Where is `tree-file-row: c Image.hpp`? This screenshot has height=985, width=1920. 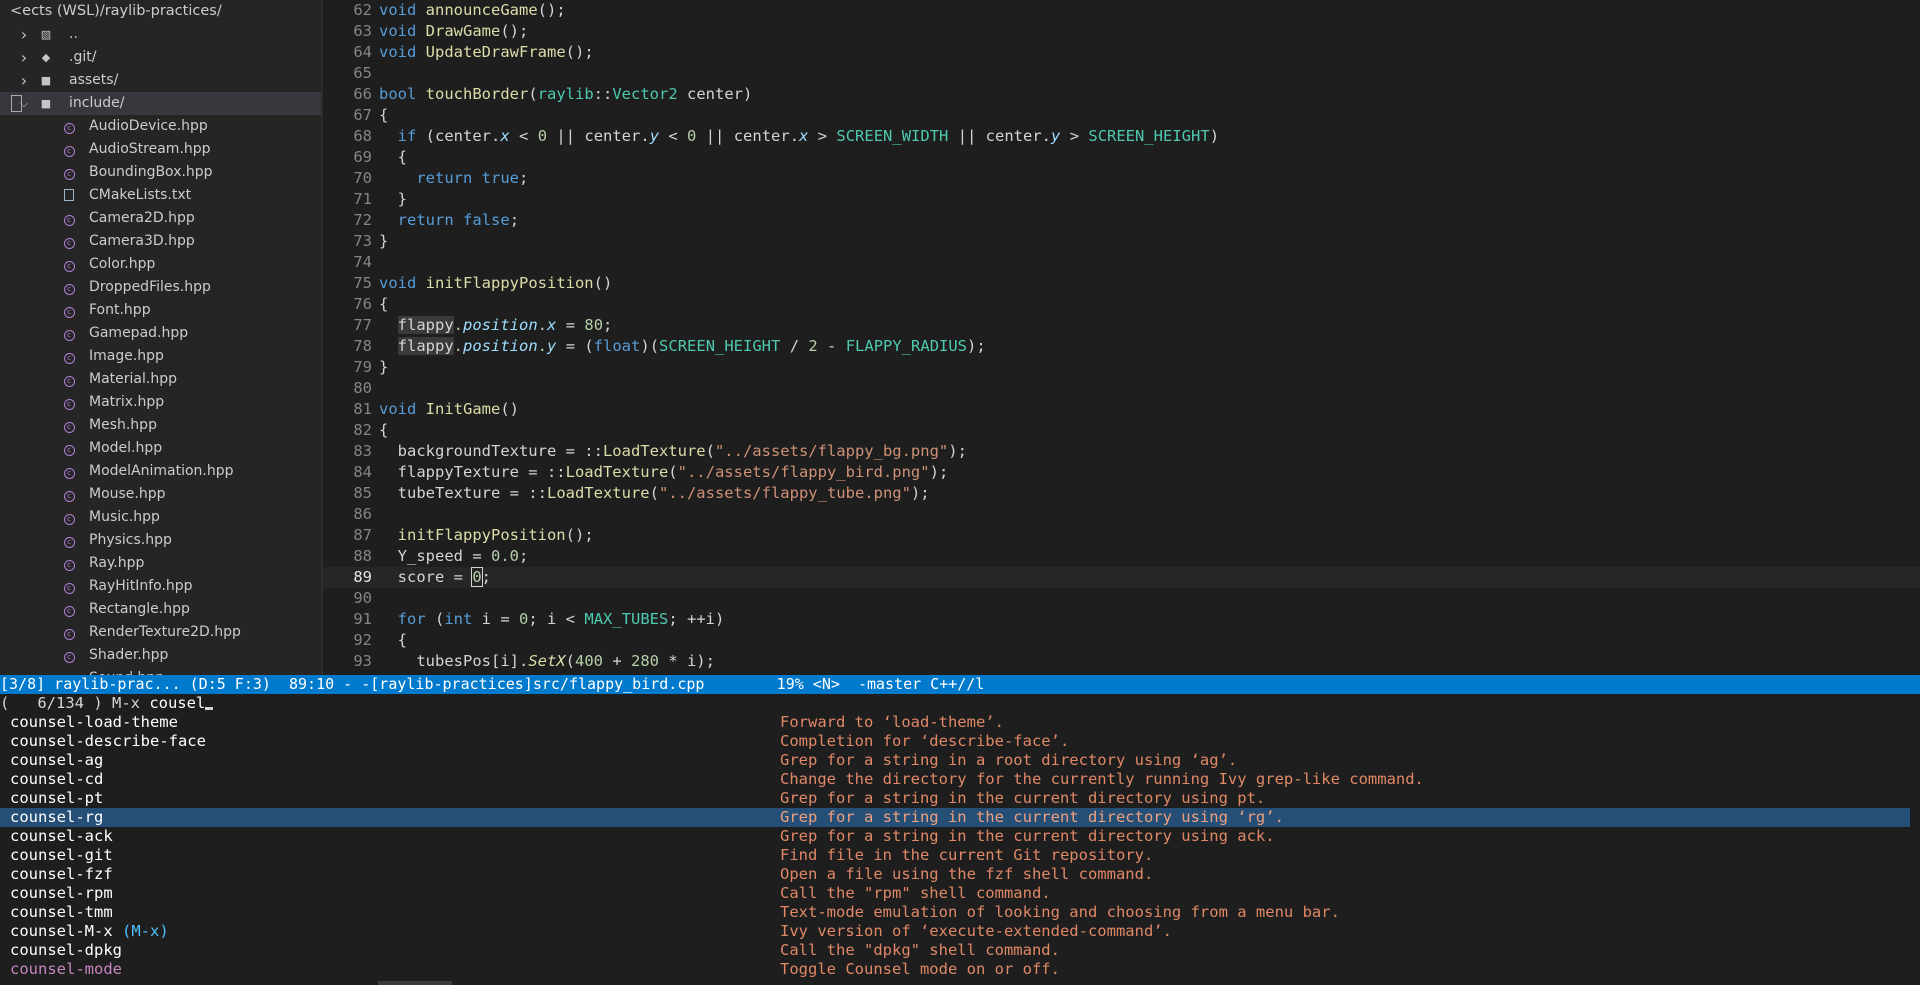
tree-file-row: c Image.hpp is located at coordinates (160, 356).